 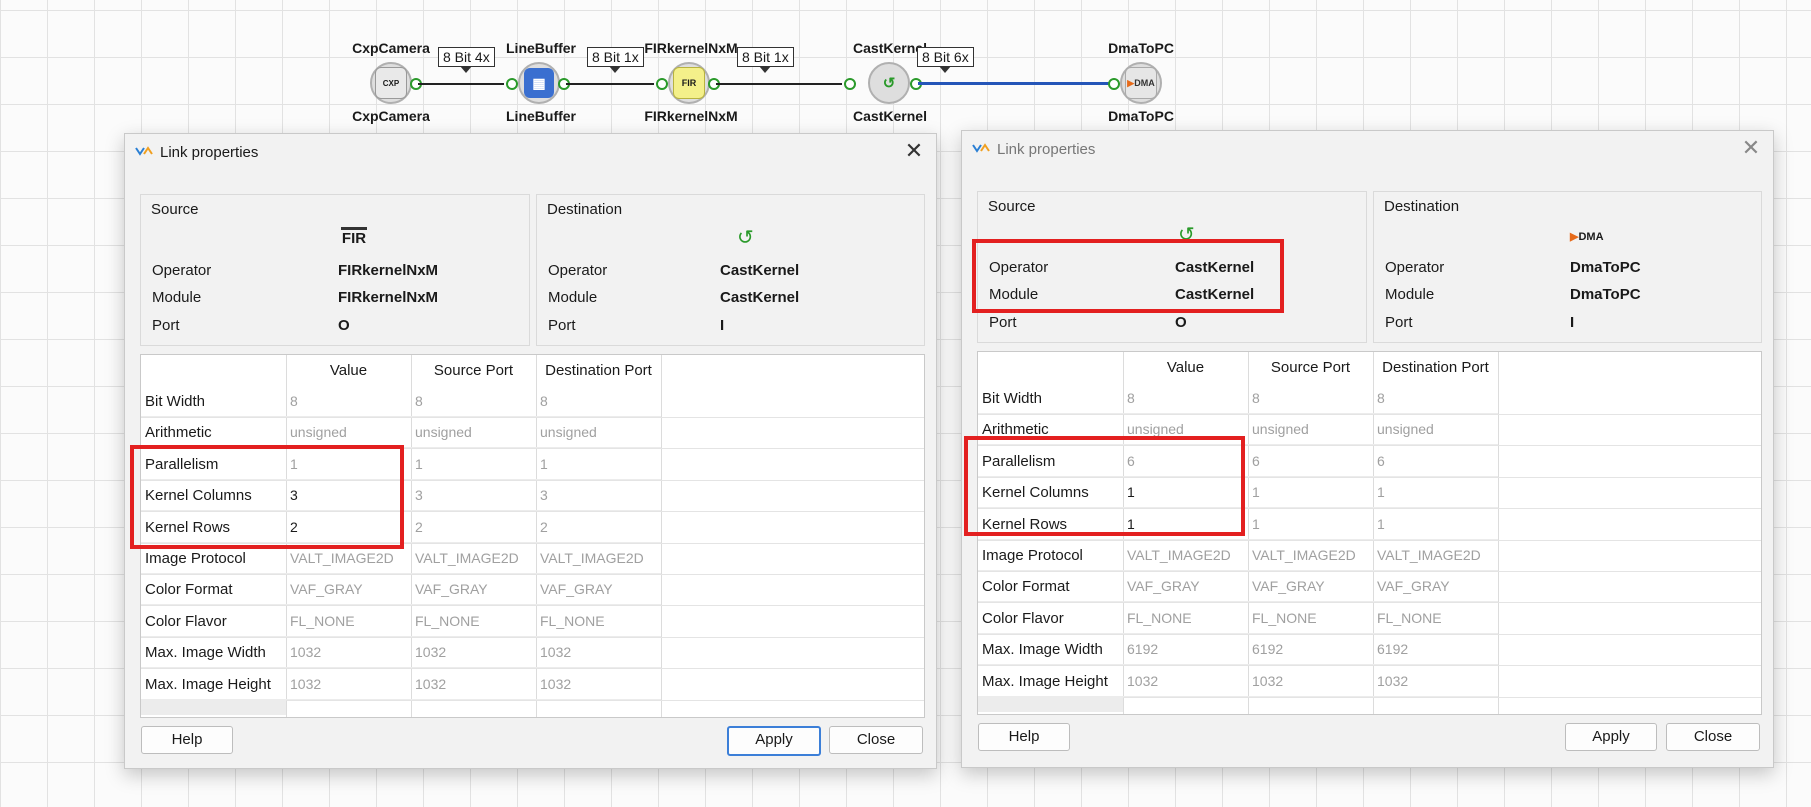 I want to click on port-in-linebuffer, so click(x=512, y=84).